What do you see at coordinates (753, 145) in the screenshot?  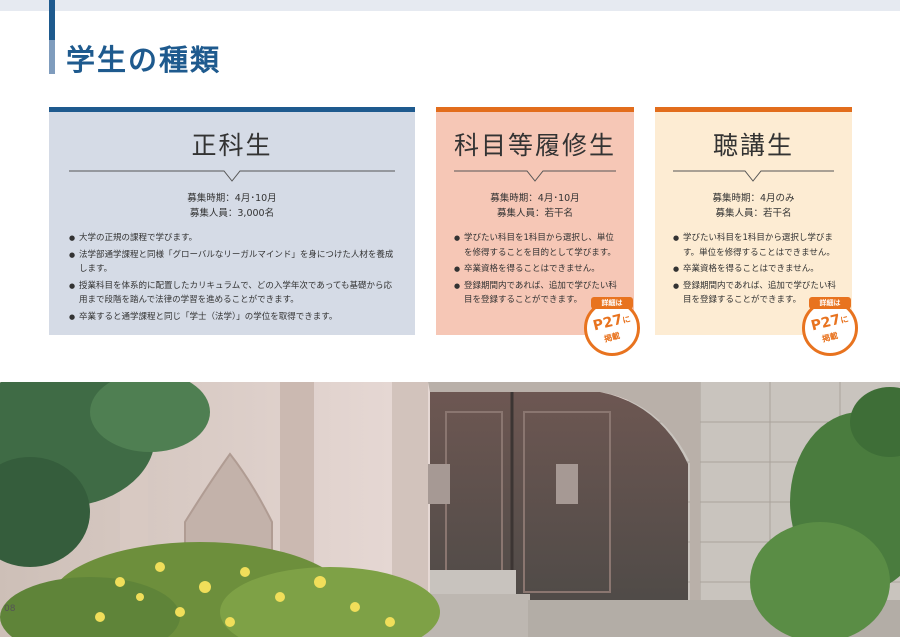 I see `card-title: 聴講生` at bounding box center [753, 145].